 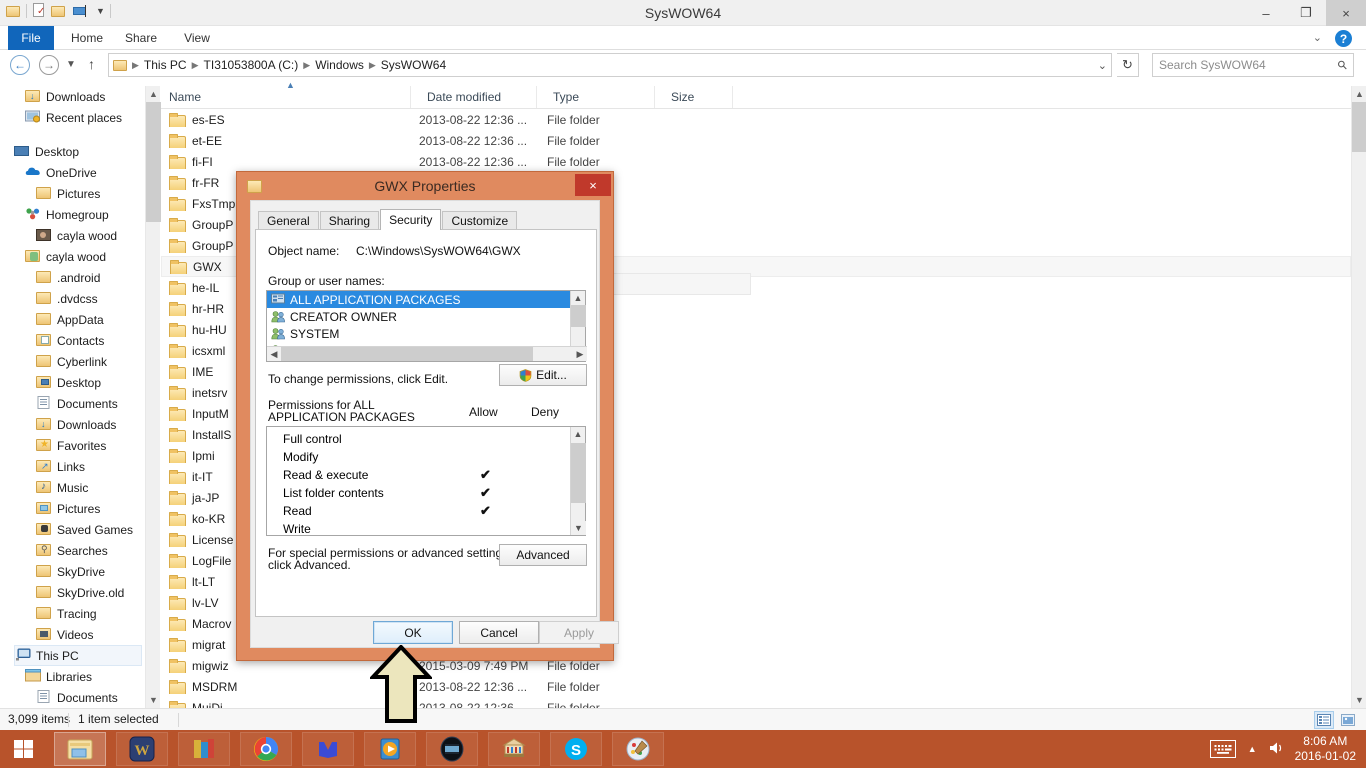 I want to click on table-row: et-EE 2013-08-22 12:36 ... File folder, so click(x=756, y=140).